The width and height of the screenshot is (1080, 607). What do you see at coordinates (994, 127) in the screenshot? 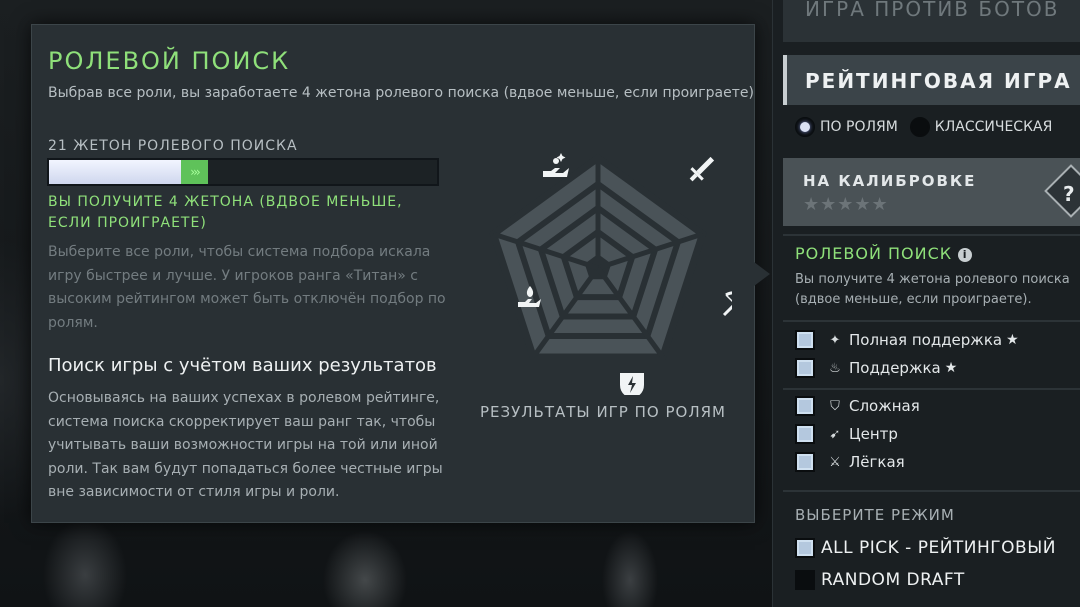
I see `radio-classic-label: КЛАССИЧЕСКАЯ` at bounding box center [994, 127].